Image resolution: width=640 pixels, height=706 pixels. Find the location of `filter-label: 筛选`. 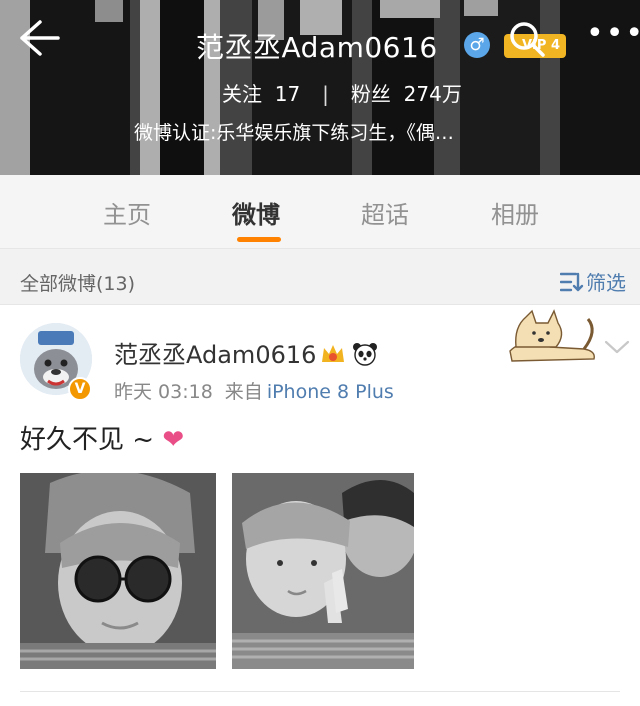

filter-label: 筛选 is located at coordinates (606, 283).